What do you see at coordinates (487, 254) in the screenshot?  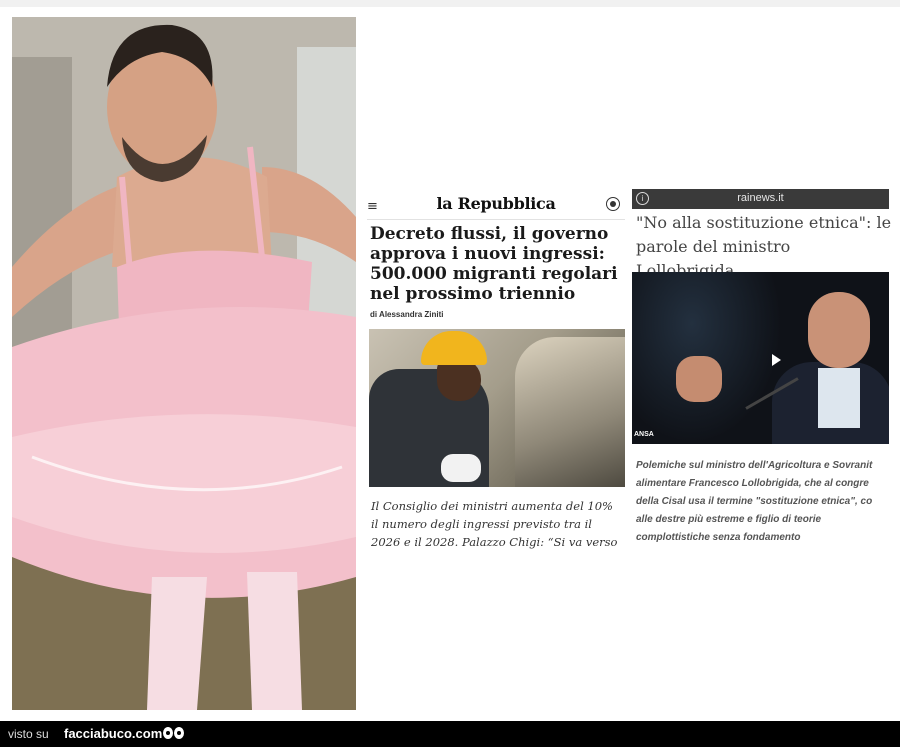 I see `headline-line: approva i nuovi ingressi:` at bounding box center [487, 254].